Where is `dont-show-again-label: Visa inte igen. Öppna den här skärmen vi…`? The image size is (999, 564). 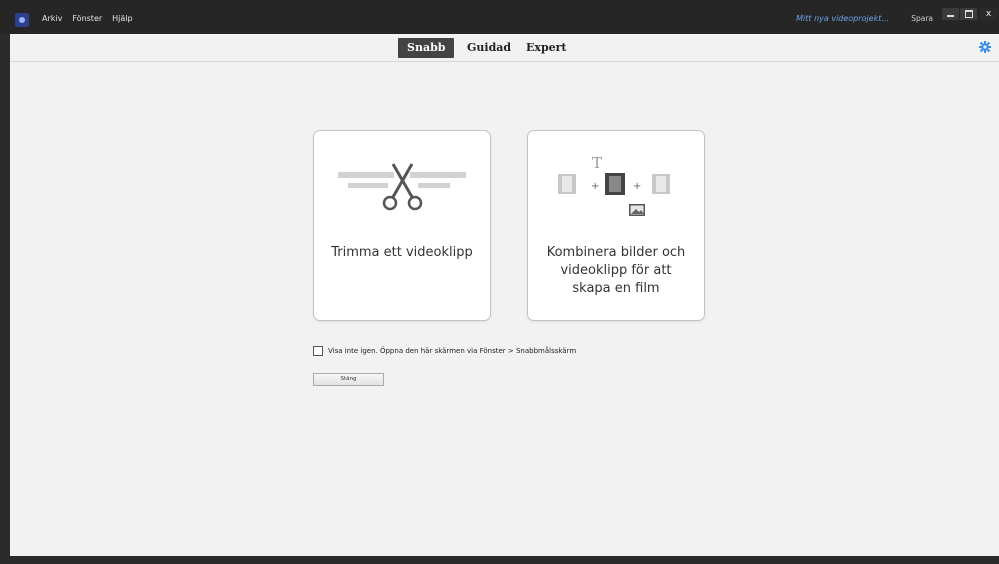
dont-show-again-label: Visa inte igen. Öppna den här skärmen vi… is located at coordinates (452, 351).